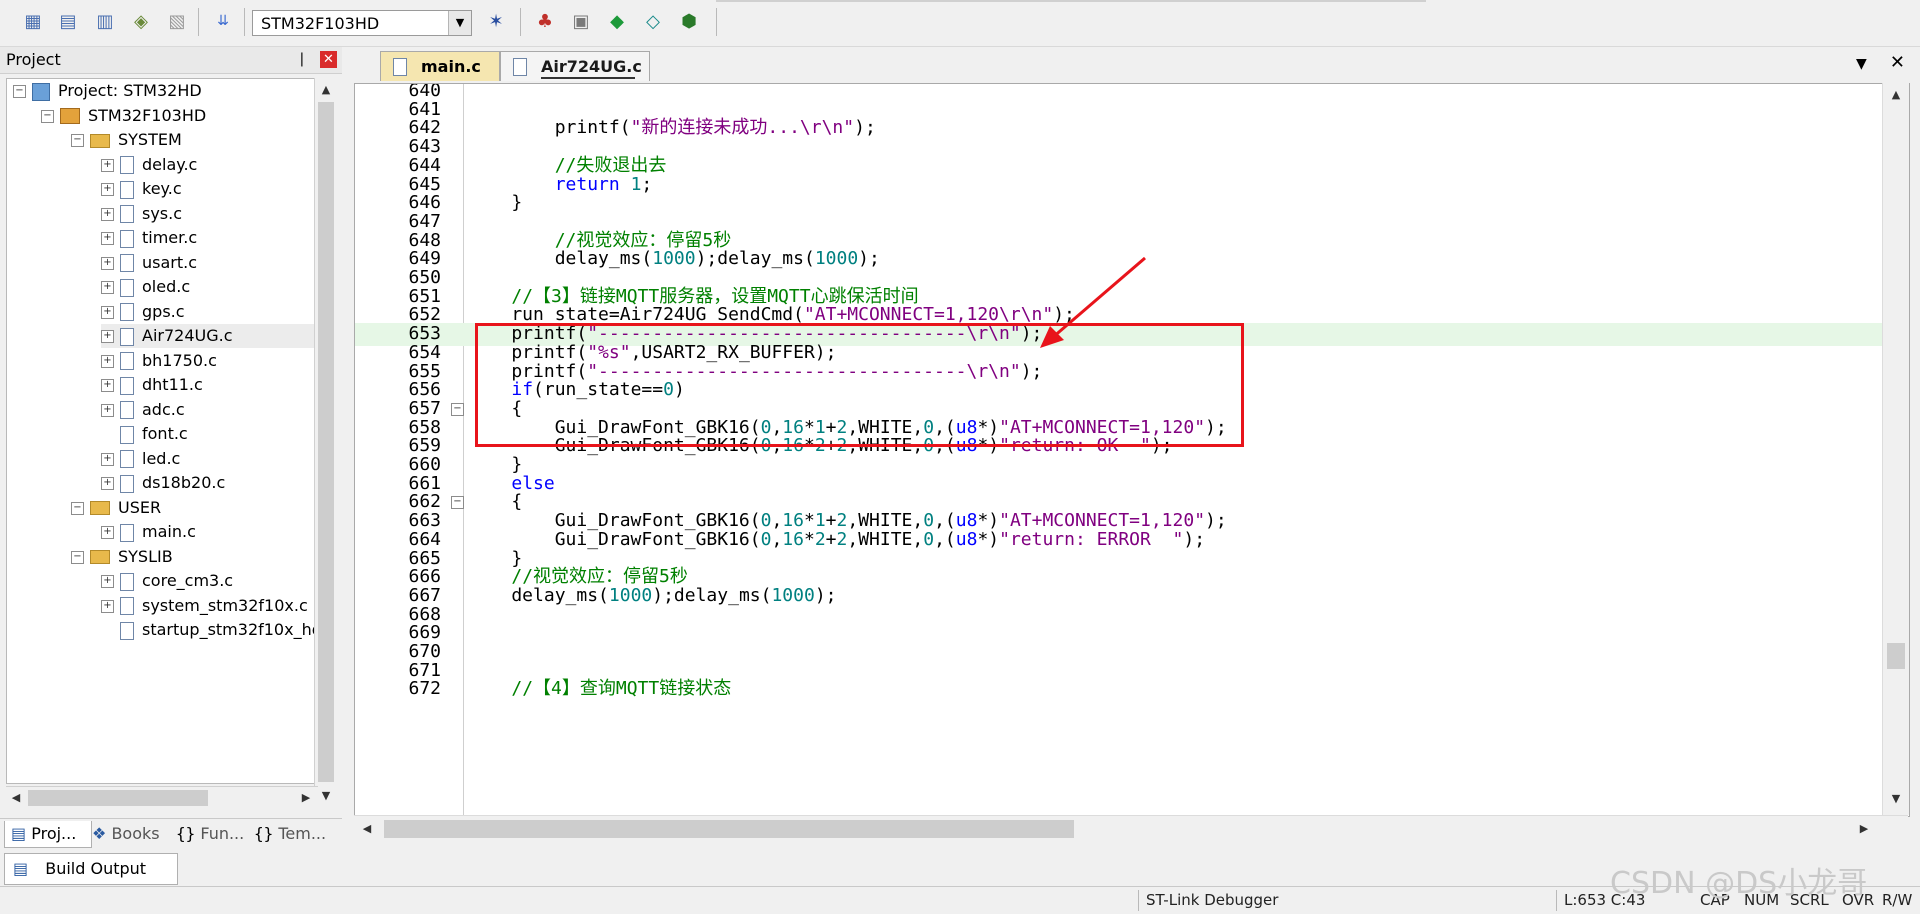 The width and height of the screenshot is (1920, 914). What do you see at coordinates (653, 21) in the screenshot?
I see `run-icon: ◇` at bounding box center [653, 21].